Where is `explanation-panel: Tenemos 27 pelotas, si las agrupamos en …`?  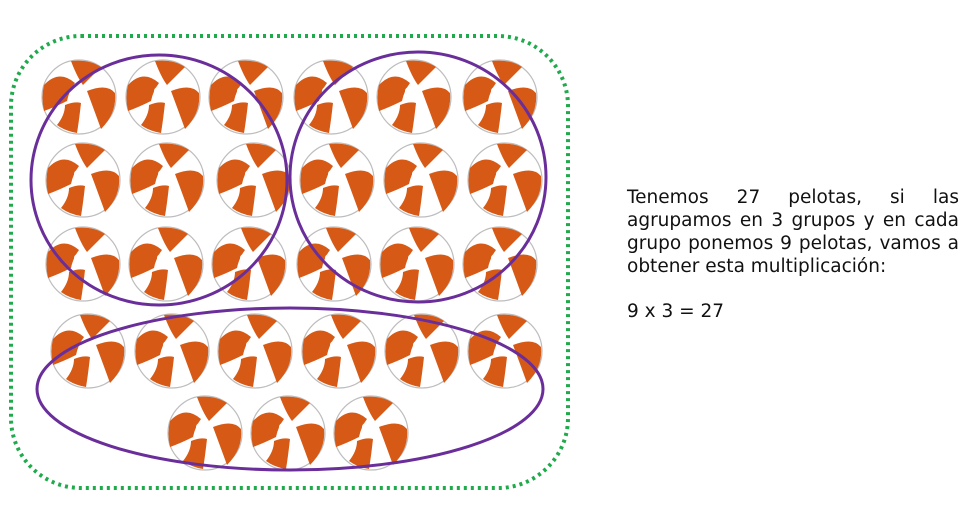
explanation-panel: Tenemos 27 pelotas, si las agrupamos en … is located at coordinates (793, 254).